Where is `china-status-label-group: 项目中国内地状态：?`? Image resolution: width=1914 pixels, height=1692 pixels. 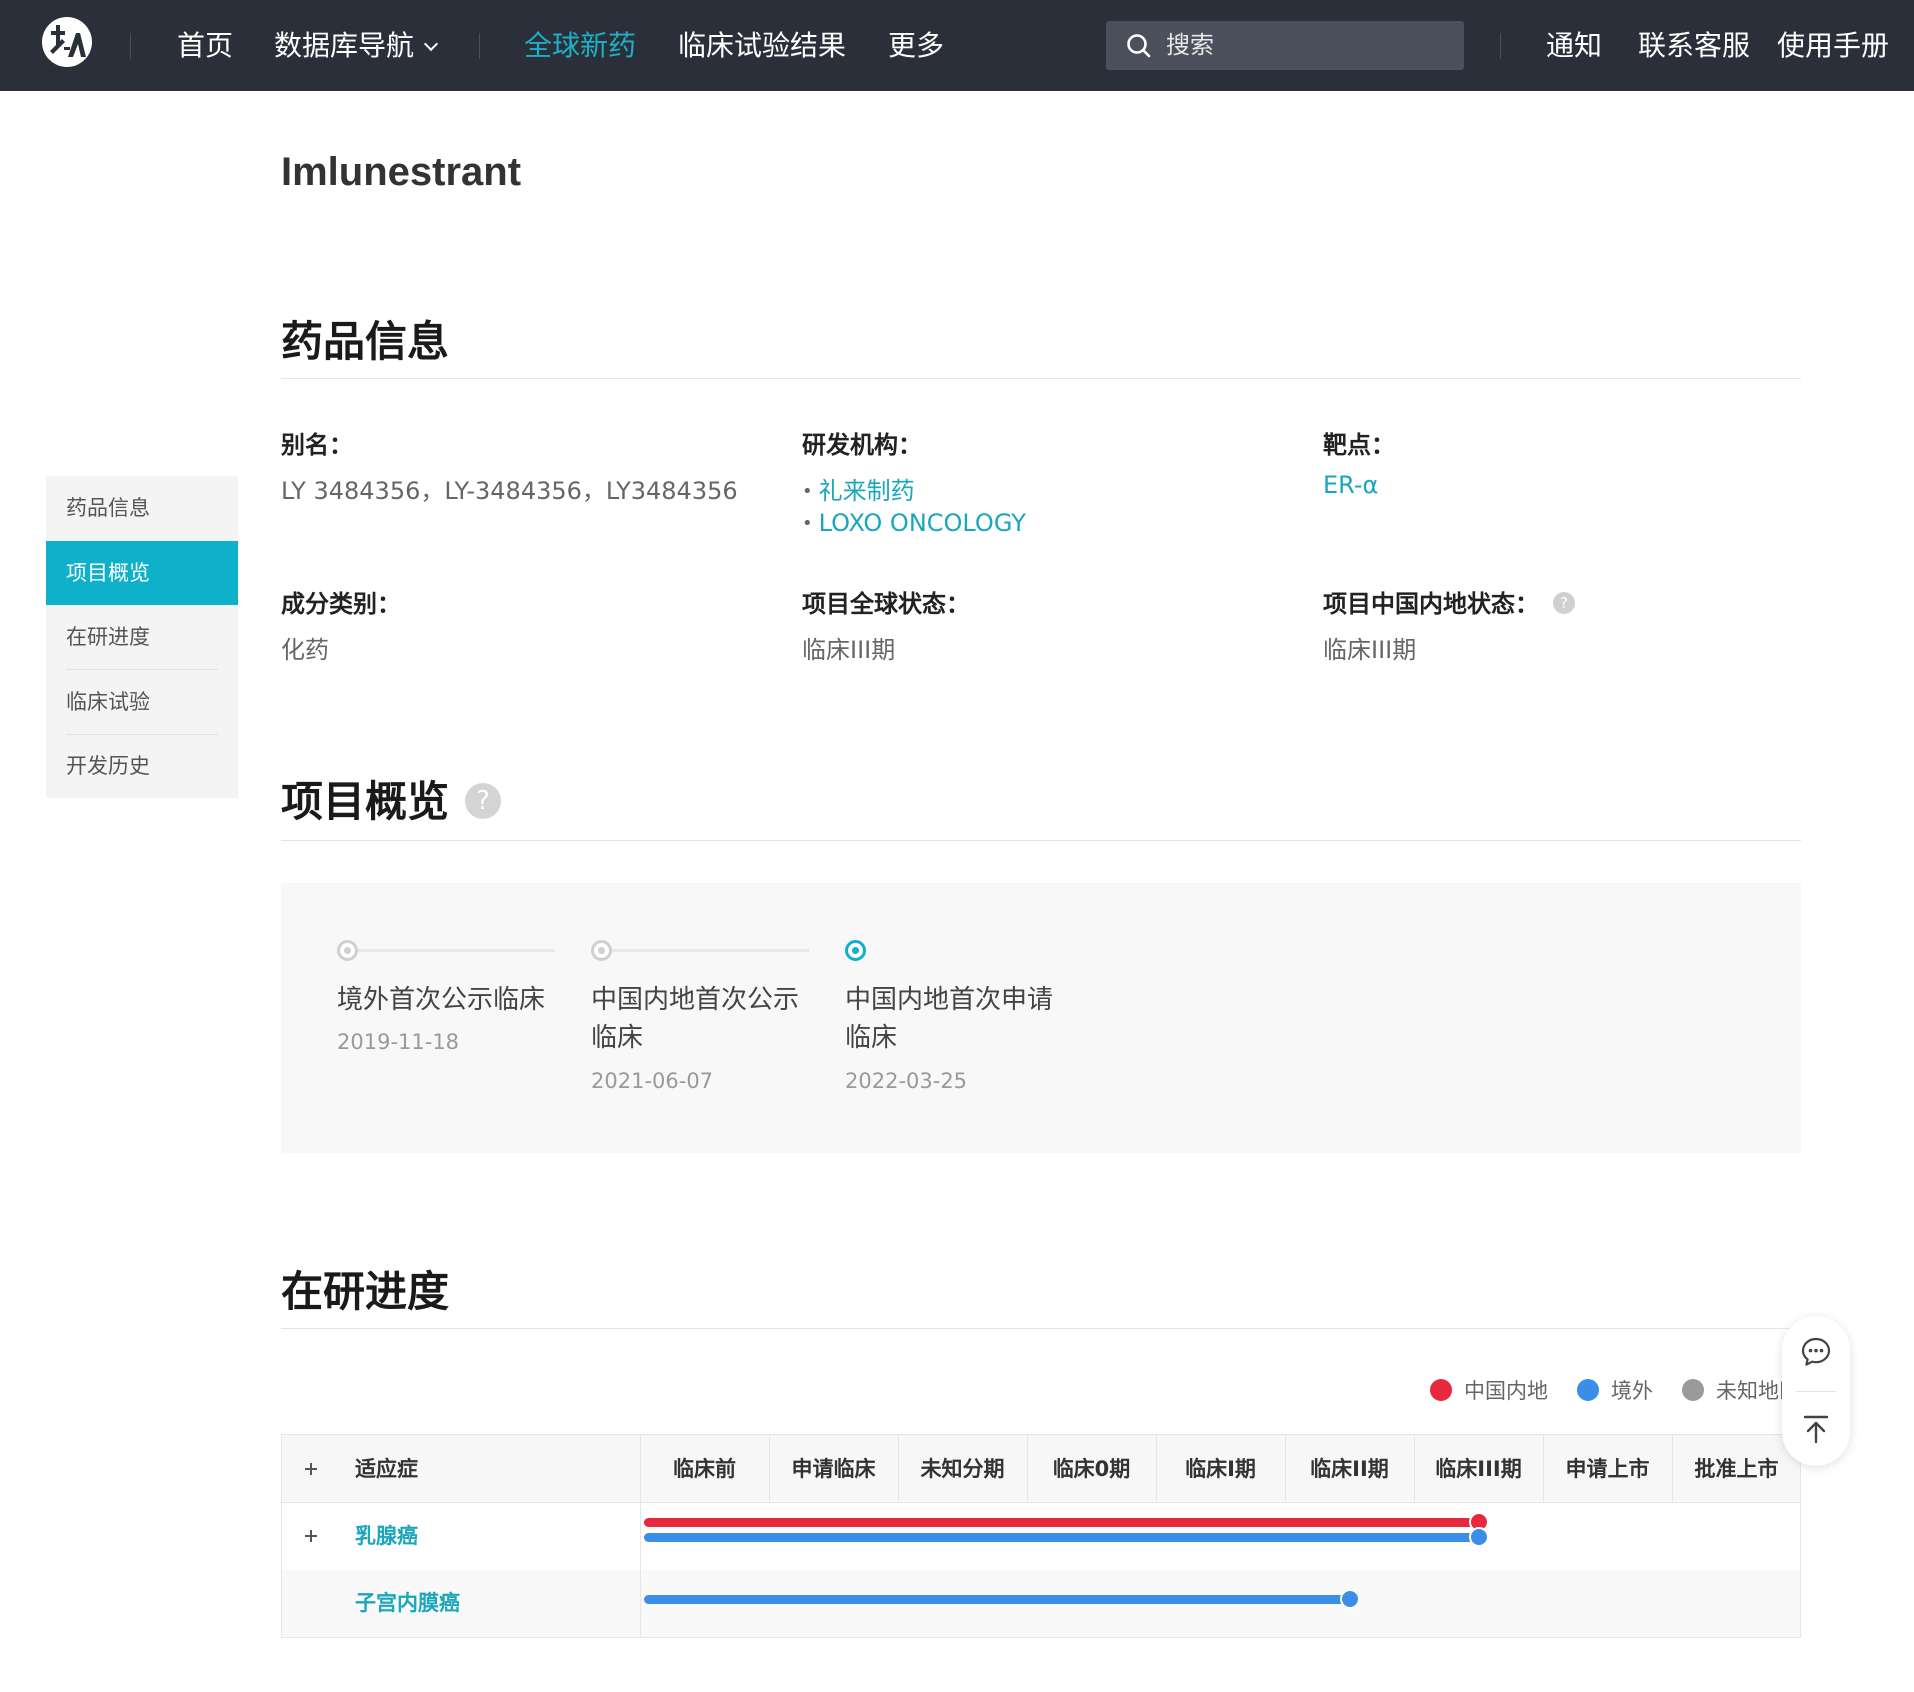
china-status-label-group: 项目中国内地状态：? is located at coordinates (1449, 601).